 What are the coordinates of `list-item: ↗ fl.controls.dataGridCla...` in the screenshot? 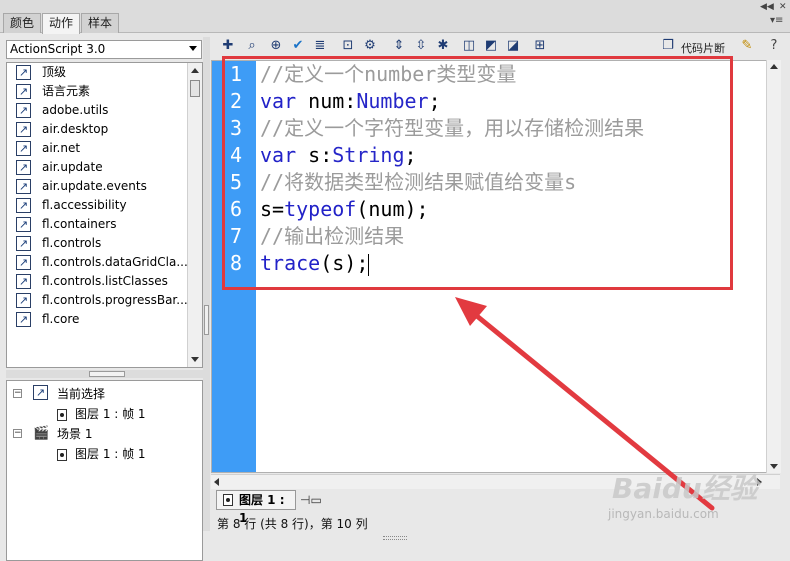 It's located at (104, 262).